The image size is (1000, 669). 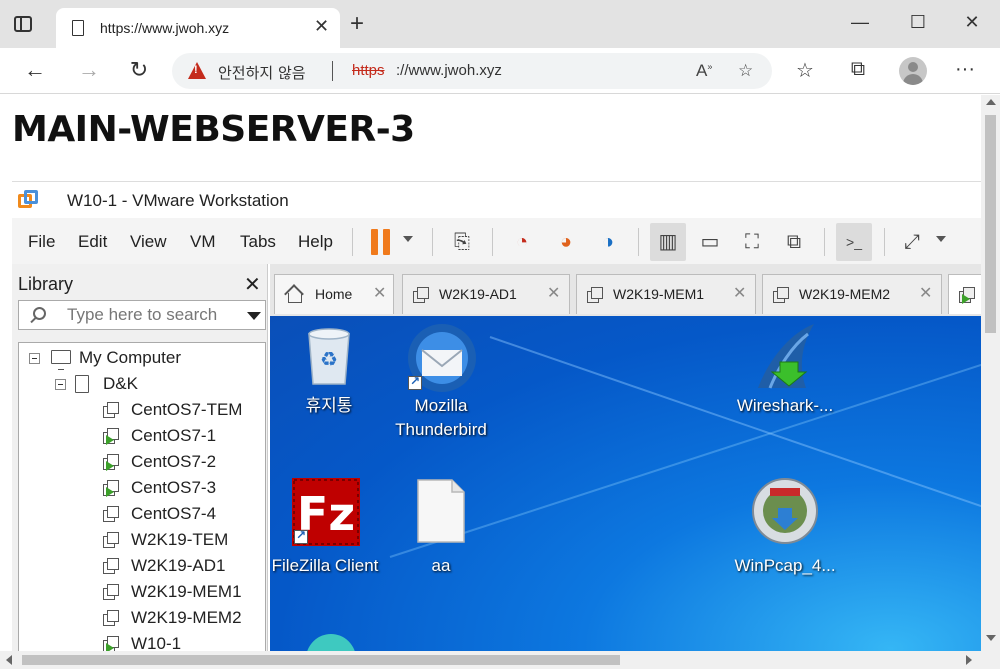 I want to click on close-tab-icon: ✕, so click(x=321, y=26).